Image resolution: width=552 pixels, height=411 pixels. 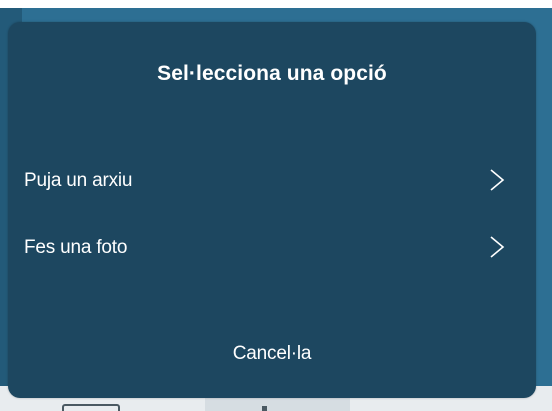 What do you see at coordinates (272, 180) in the screenshot?
I see `upload-file-option: Puja un arxiu` at bounding box center [272, 180].